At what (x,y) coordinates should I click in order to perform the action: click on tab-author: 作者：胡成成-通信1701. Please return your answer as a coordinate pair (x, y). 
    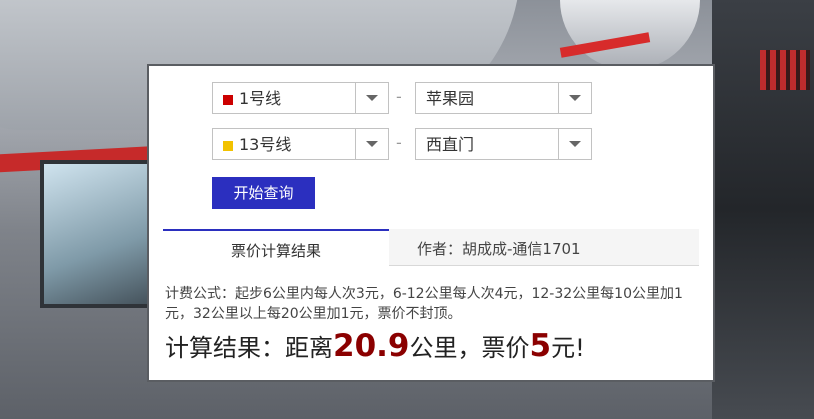
    Looking at the image, I should click on (544, 247).